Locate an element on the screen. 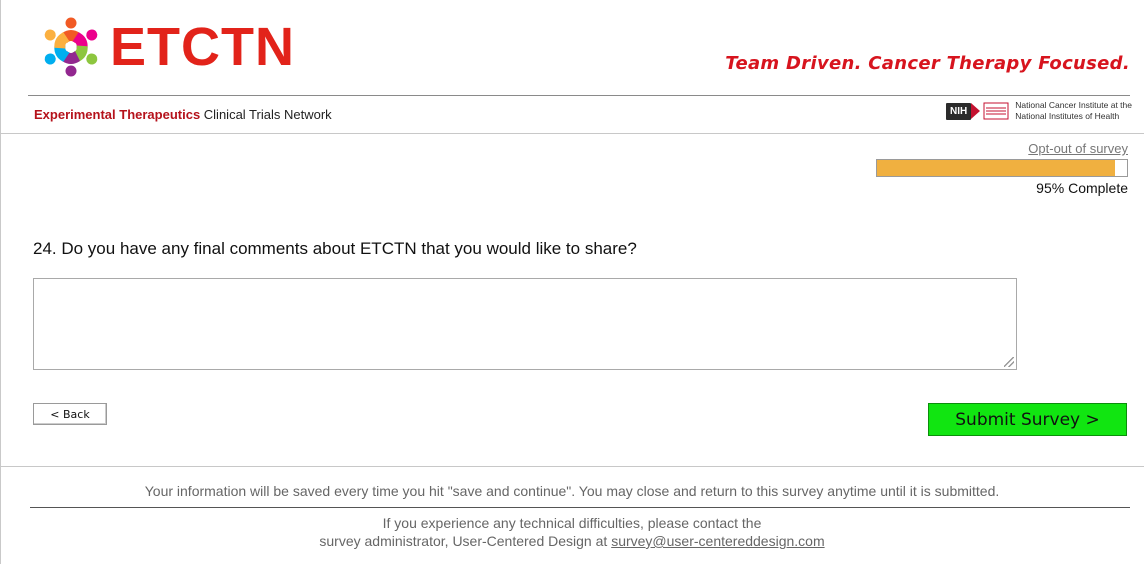 The height and width of the screenshot is (564, 1144). progress-bar is located at coordinates (1002, 168).